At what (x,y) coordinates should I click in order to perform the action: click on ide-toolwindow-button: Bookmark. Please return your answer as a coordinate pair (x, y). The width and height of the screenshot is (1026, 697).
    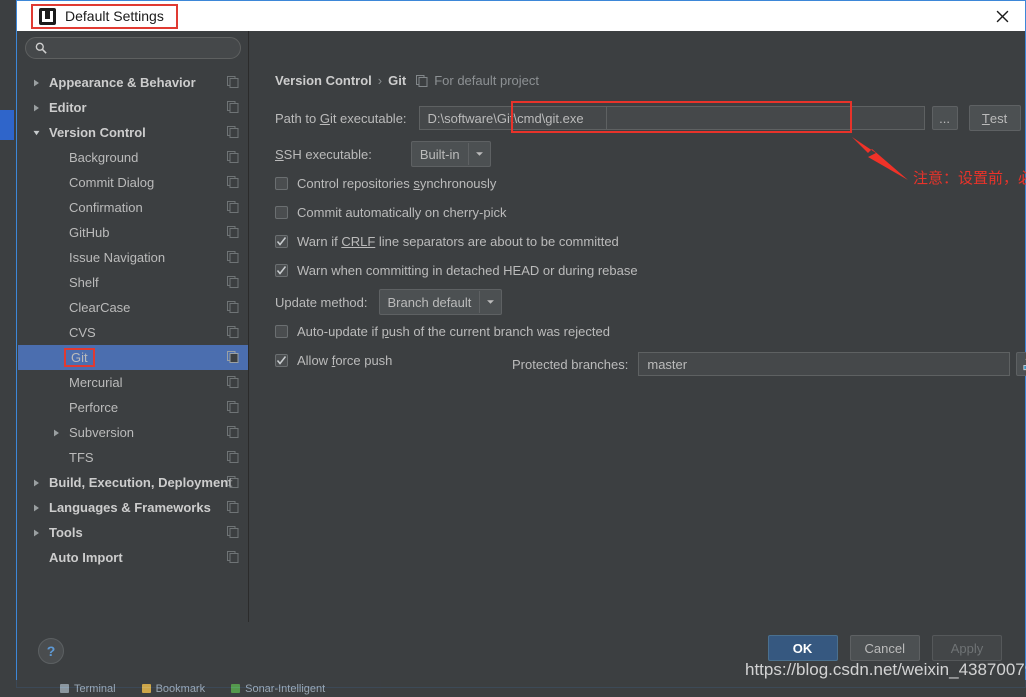
    Looking at the image, I should click on (173, 688).